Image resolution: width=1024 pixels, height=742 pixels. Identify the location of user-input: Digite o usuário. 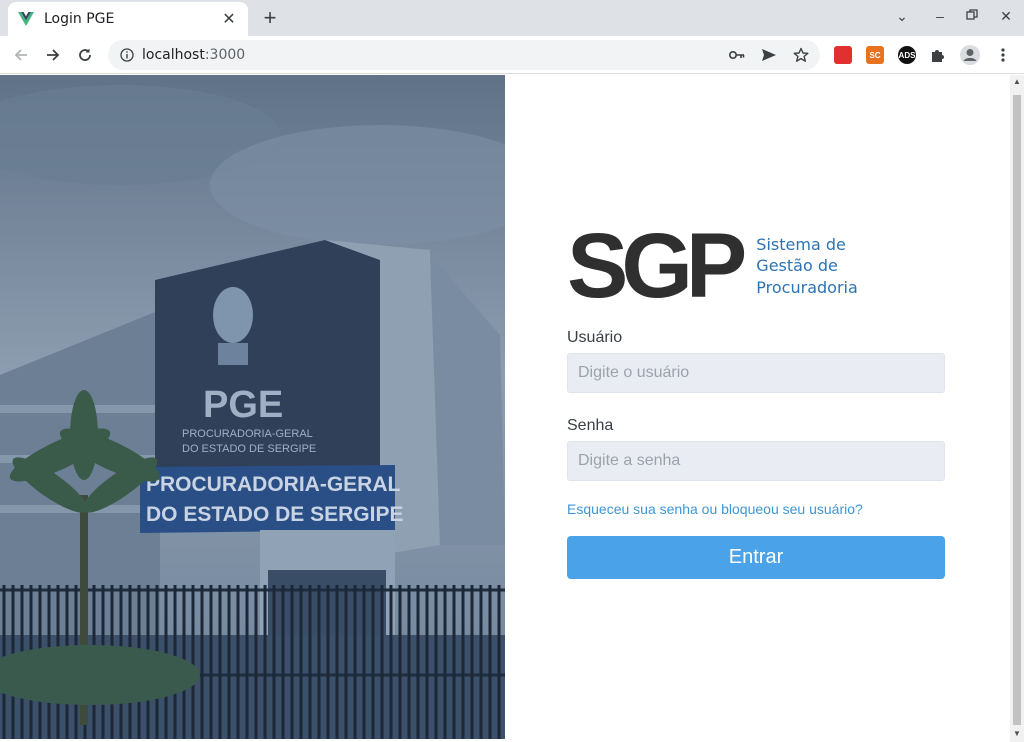
(756, 373).